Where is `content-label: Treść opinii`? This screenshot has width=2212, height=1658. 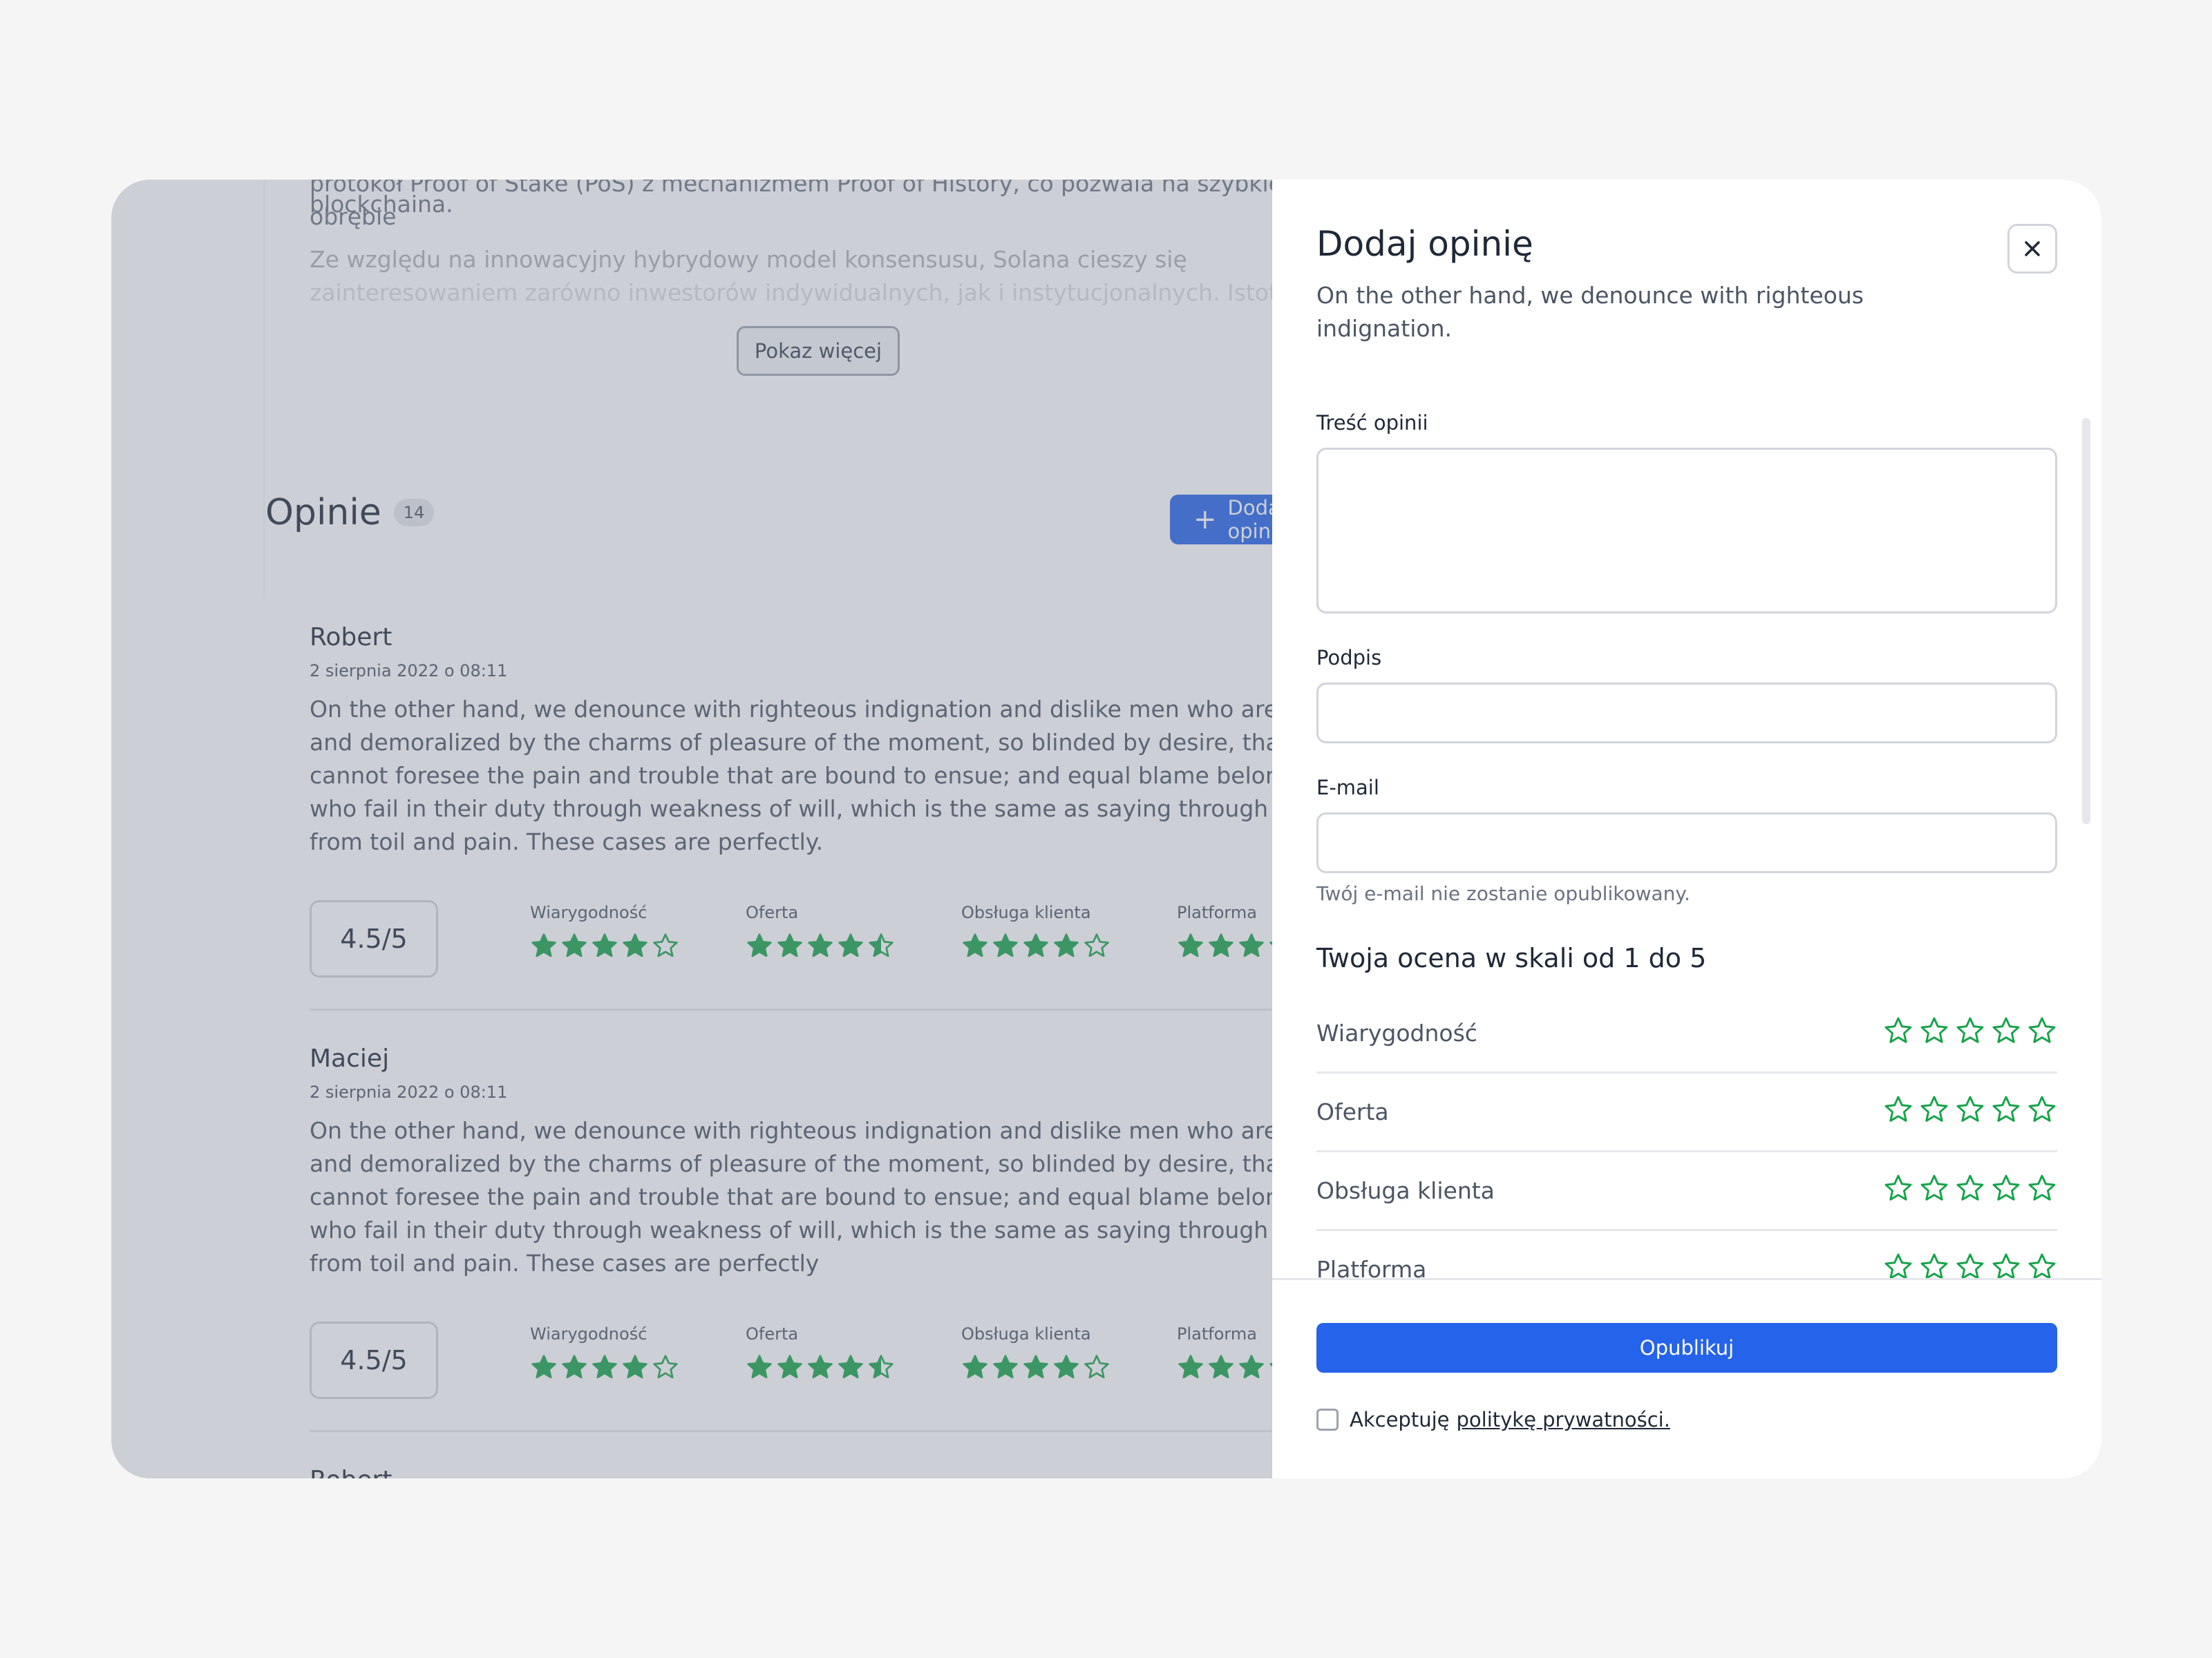
content-label: Treść opinii is located at coordinates (1372, 423).